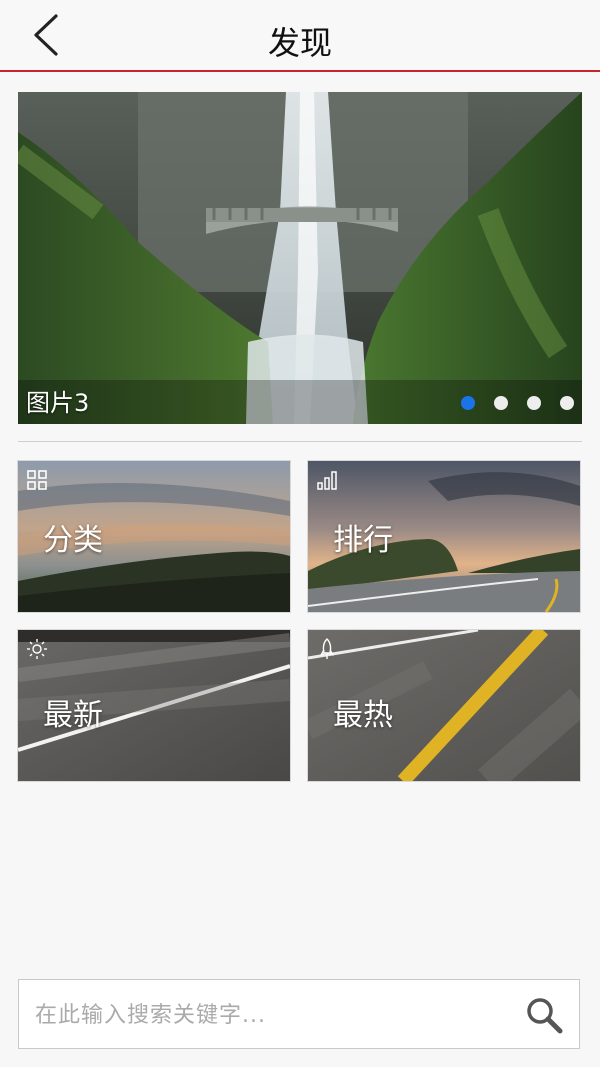  What do you see at coordinates (444, 705) in the screenshot?
I see `hottest-tile: 最热` at bounding box center [444, 705].